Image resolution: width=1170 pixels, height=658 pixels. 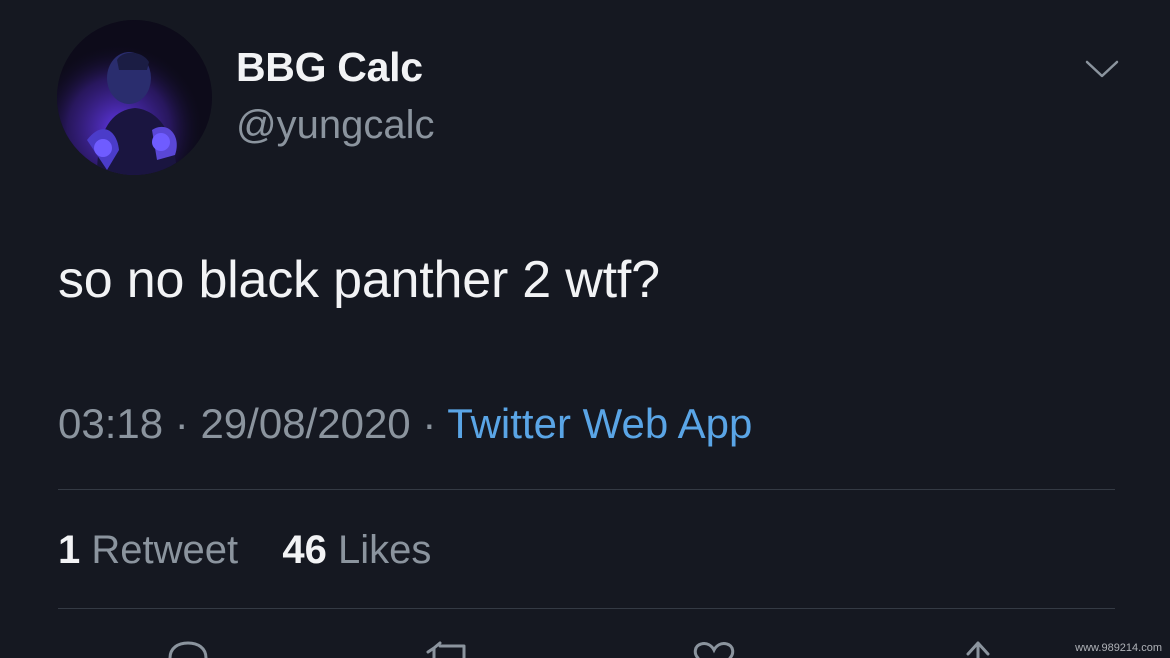 What do you see at coordinates (305, 423) in the screenshot?
I see `tweet-date: 29/08/2020` at bounding box center [305, 423].